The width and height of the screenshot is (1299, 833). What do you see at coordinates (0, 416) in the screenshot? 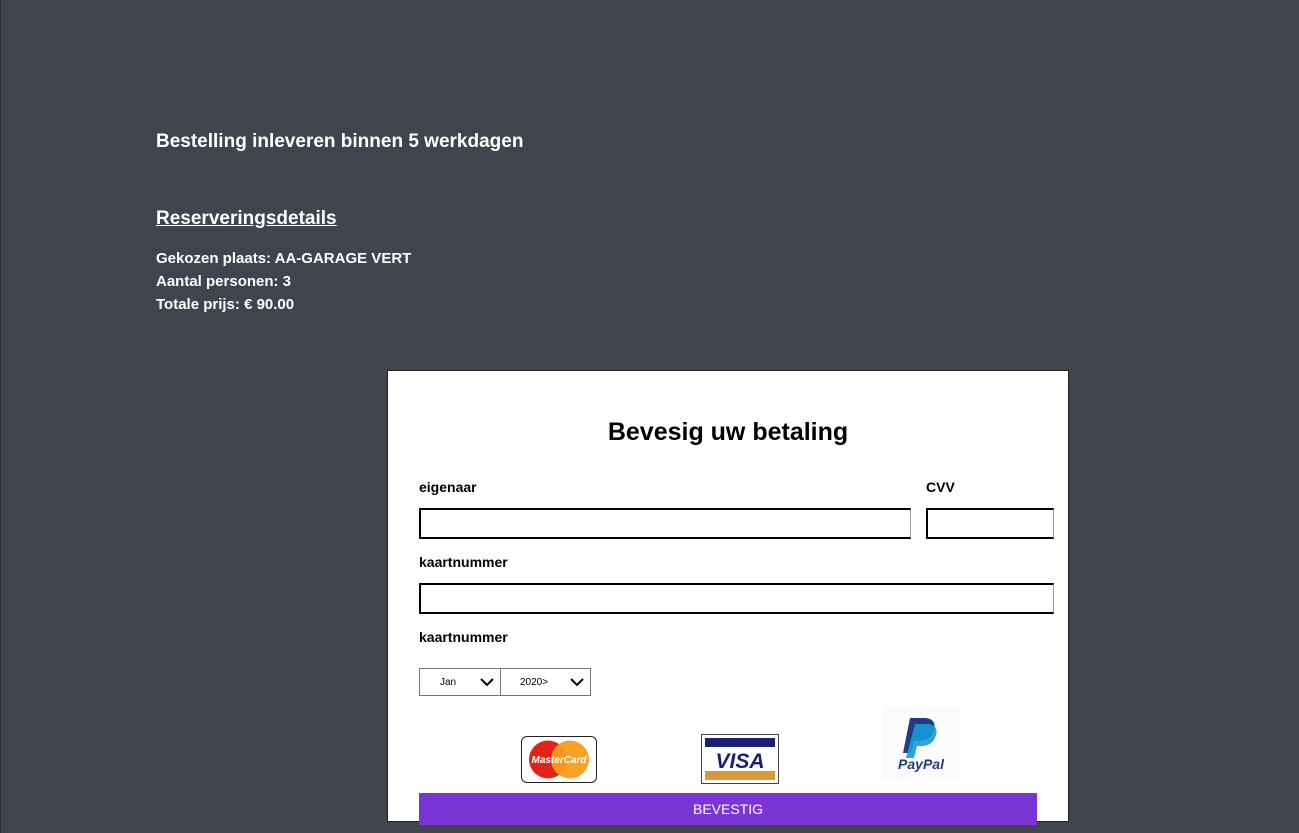
I see `page-edge` at bounding box center [0, 416].